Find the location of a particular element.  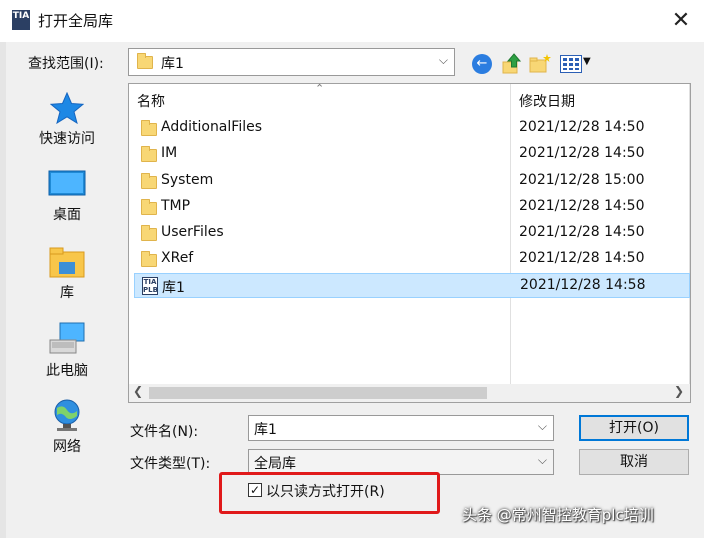

back-icon: ← is located at coordinates (482, 64).